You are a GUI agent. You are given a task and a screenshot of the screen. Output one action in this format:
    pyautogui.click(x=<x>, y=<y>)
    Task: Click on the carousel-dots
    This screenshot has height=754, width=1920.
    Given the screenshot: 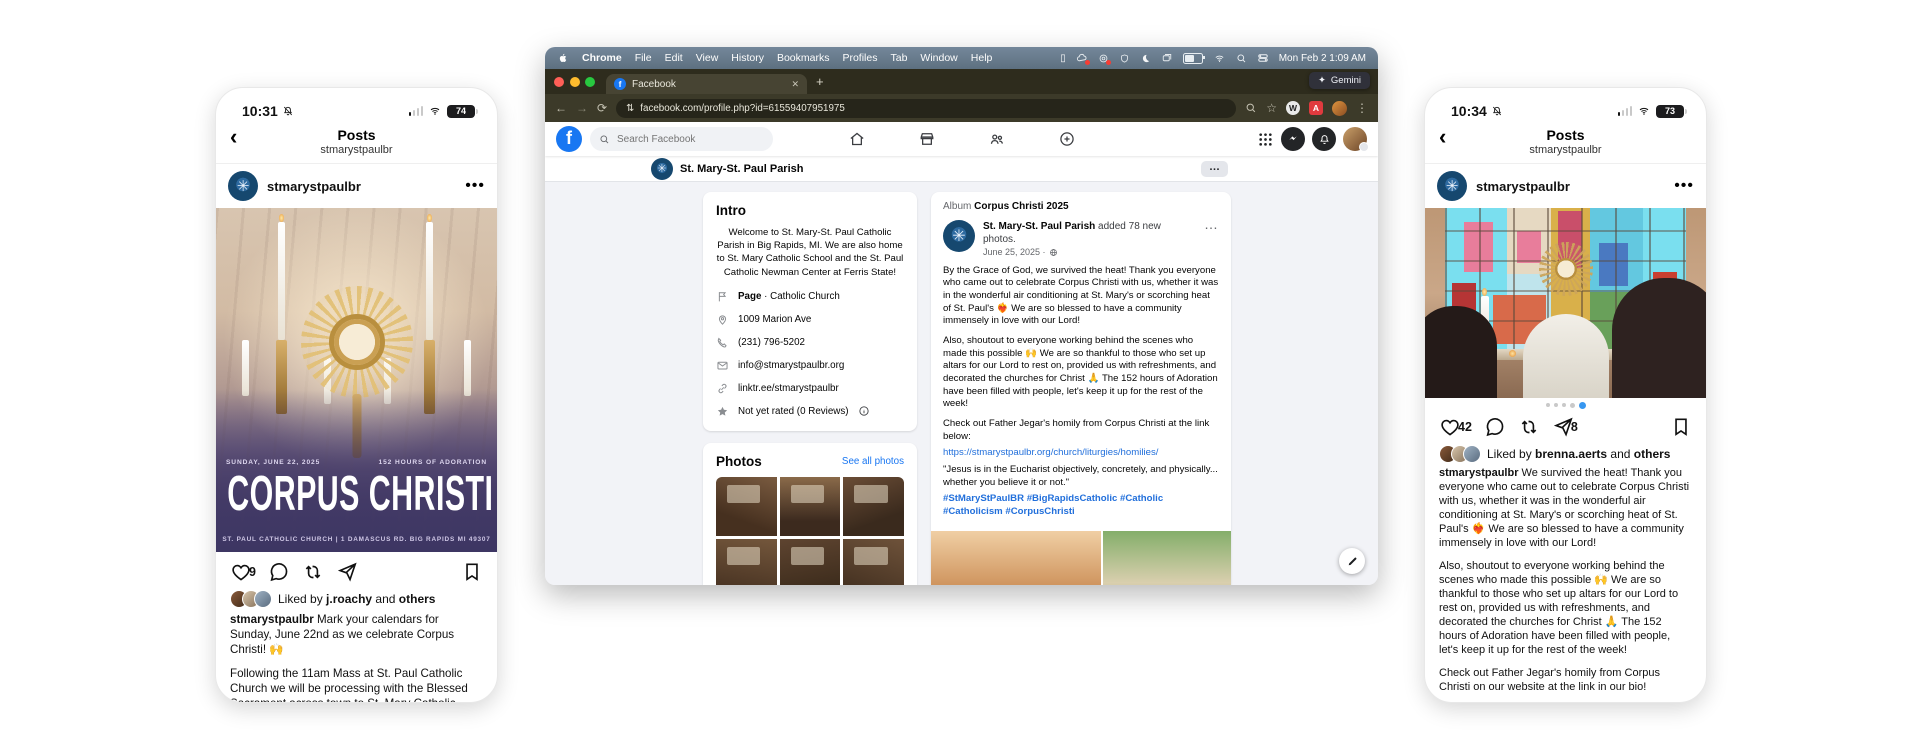 What is the action you would take?
    pyautogui.click(x=1565, y=405)
    